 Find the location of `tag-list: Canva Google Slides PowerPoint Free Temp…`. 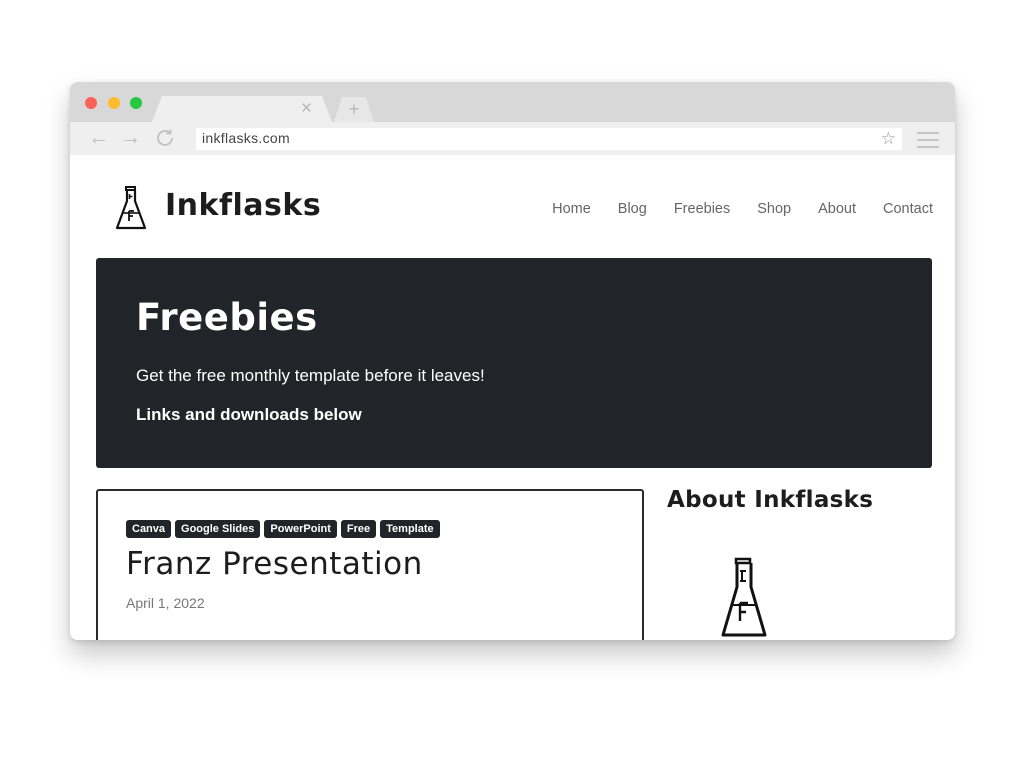

tag-list: Canva Google Slides PowerPoint Free Temp… is located at coordinates (283, 529).